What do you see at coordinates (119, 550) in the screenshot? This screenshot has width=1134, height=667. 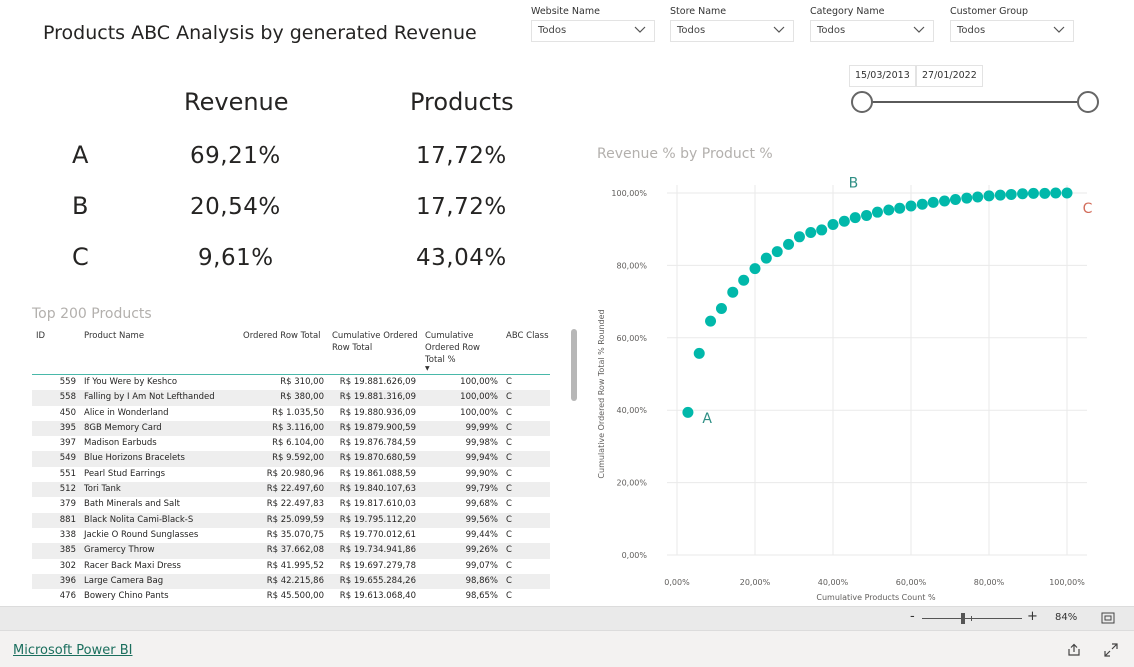 I see `cell-product-name: Gramercy Throw` at bounding box center [119, 550].